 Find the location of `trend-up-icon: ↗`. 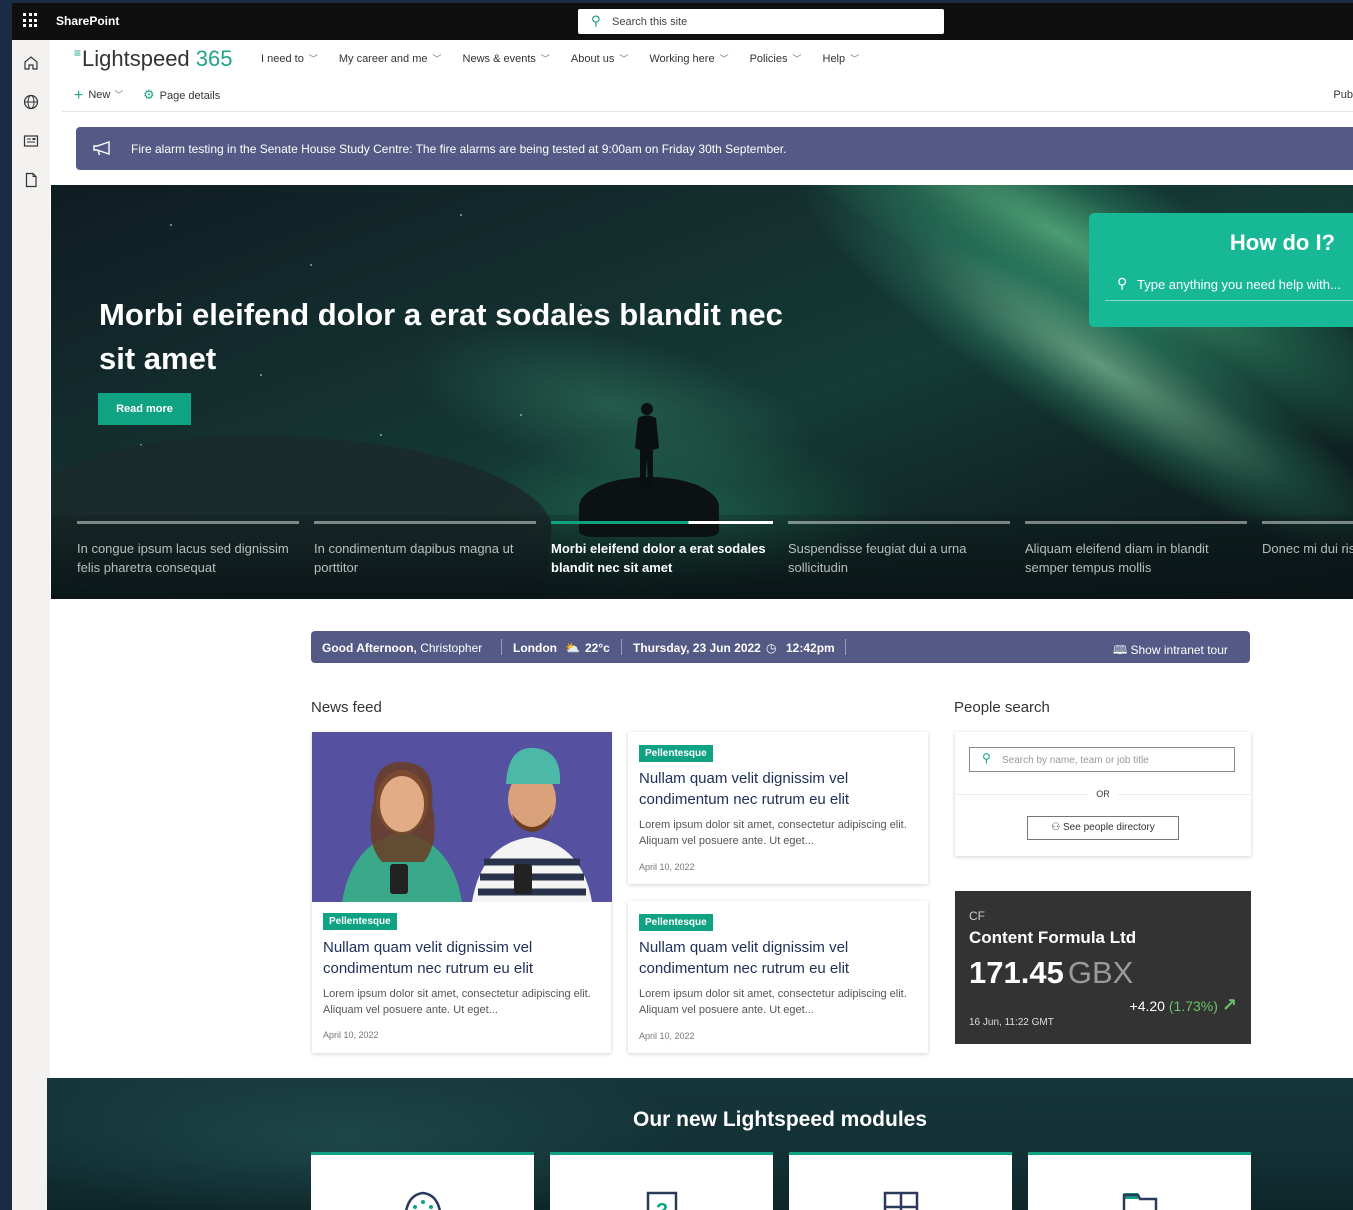

trend-up-icon: ↗ is located at coordinates (1229, 1005).